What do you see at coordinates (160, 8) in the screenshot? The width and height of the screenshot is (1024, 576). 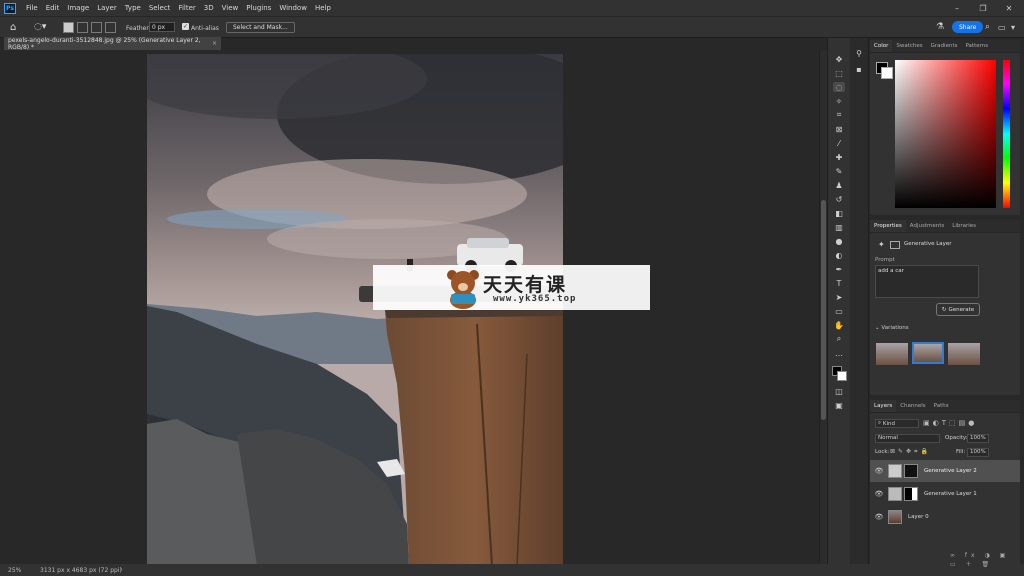 I see `menu-select: Select` at bounding box center [160, 8].